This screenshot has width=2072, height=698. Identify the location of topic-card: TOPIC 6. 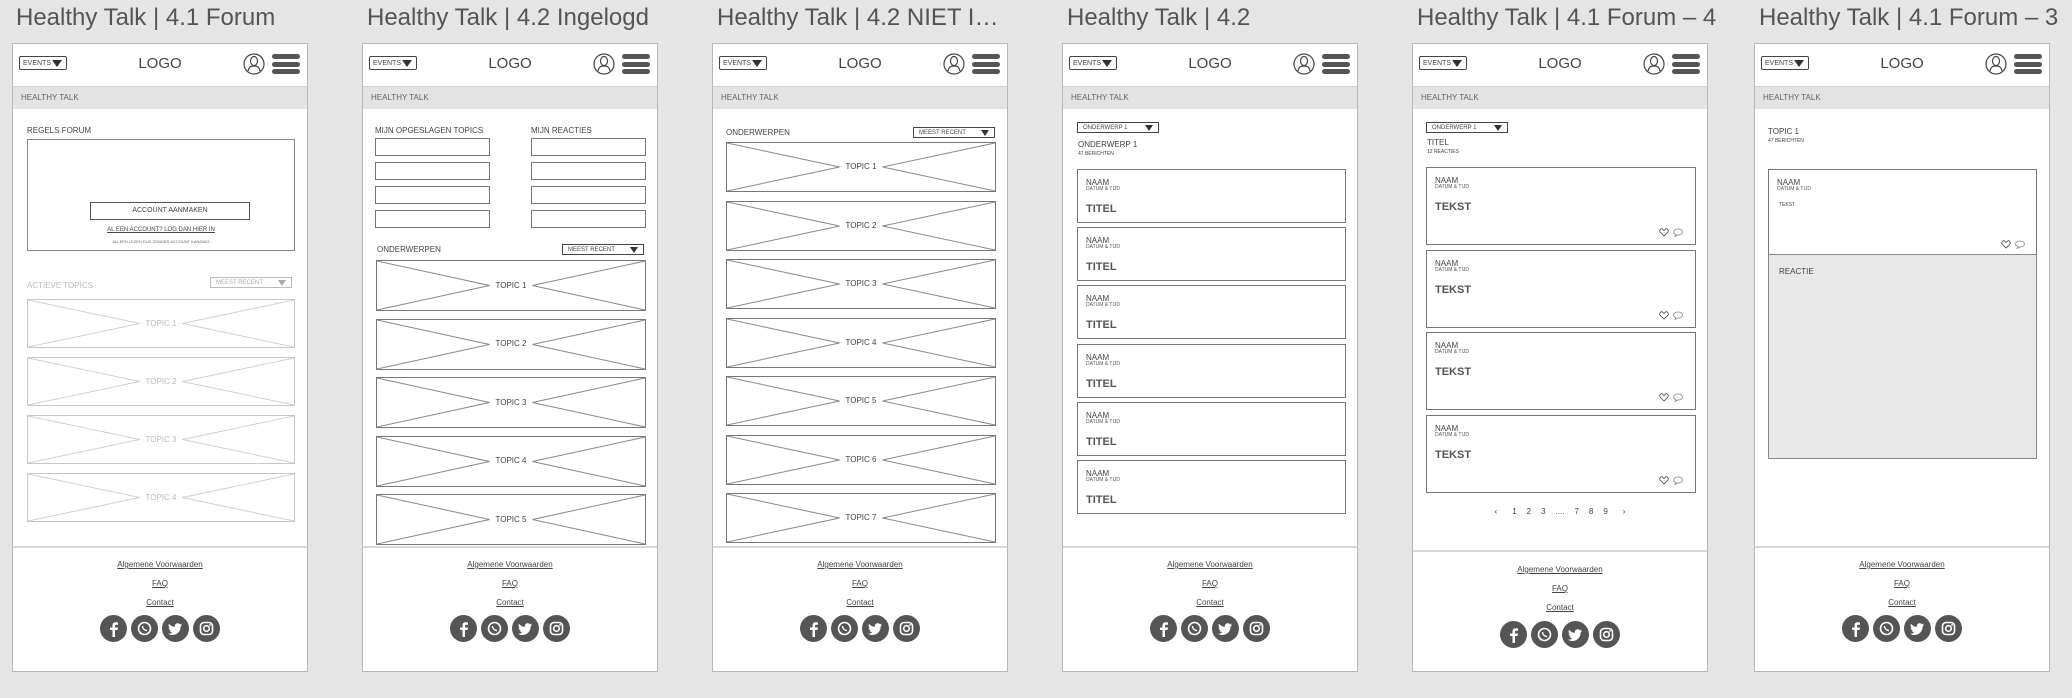
(861, 459).